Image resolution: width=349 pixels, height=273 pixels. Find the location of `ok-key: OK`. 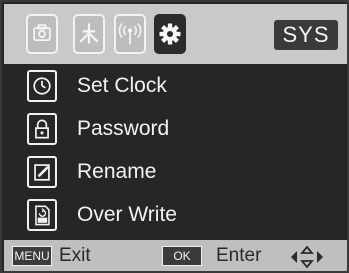

ok-key: OK is located at coordinates (182, 256).